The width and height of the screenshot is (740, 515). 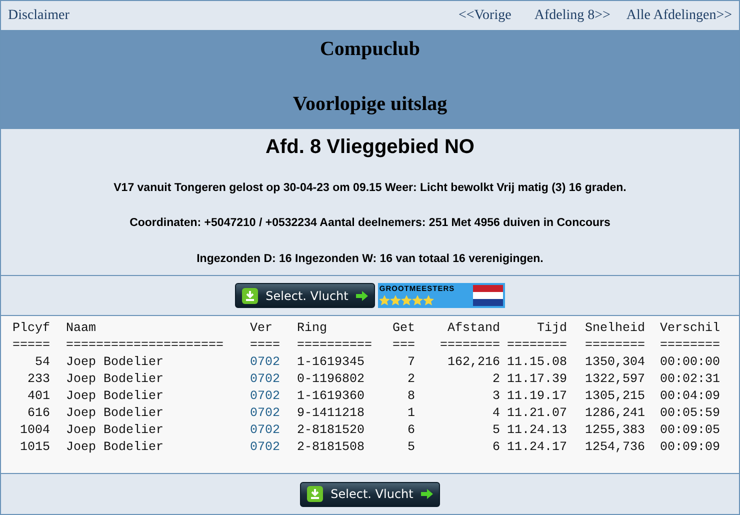 I want to click on table-cell-text: 8, so click(x=410, y=396).